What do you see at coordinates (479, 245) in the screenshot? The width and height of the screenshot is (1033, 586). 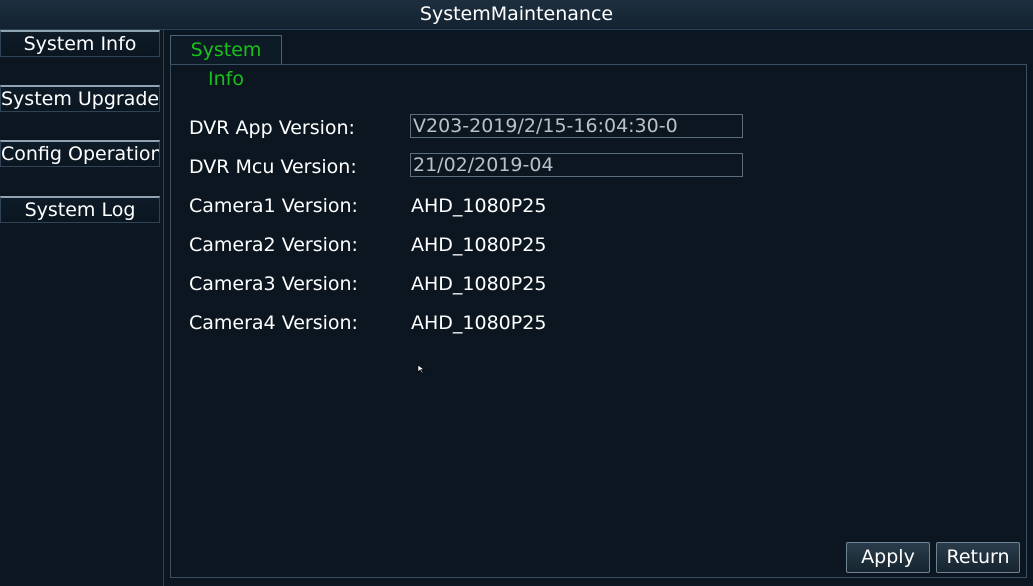 I see `camera2-version-value: AHD_1080P25` at bounding box center [479, 245].